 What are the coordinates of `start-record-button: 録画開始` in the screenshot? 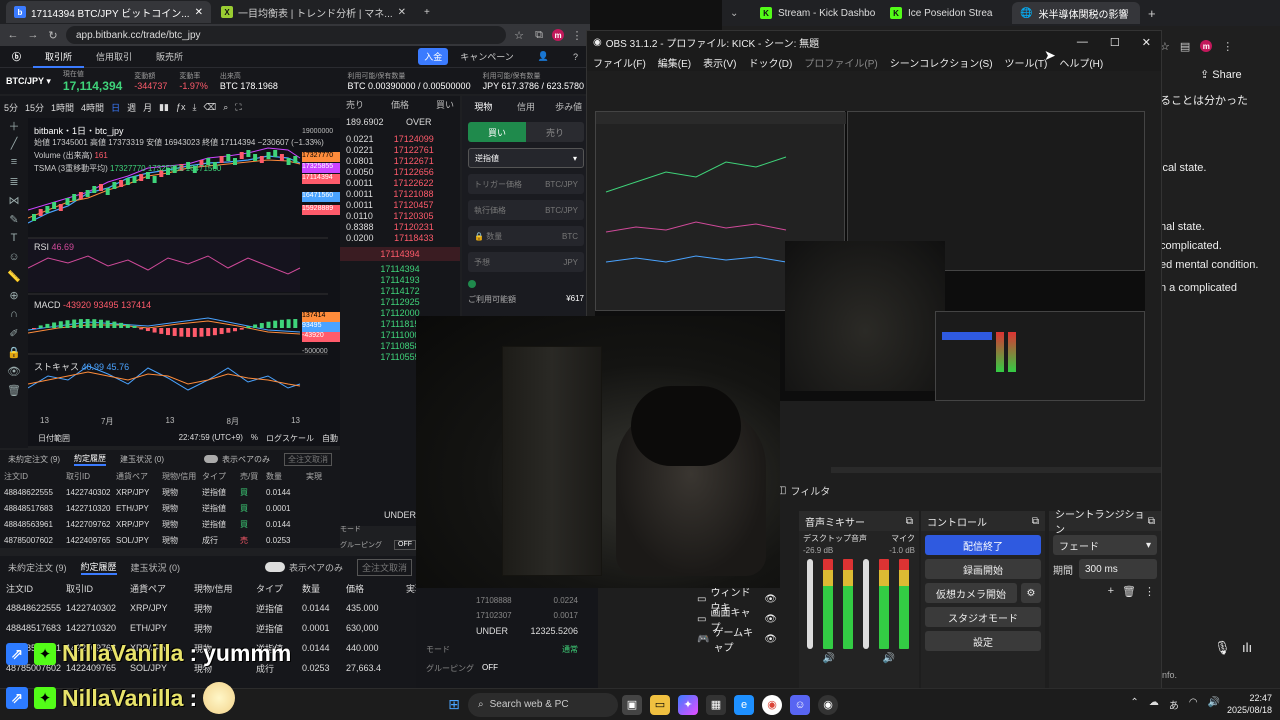 It's located at (983, 569).